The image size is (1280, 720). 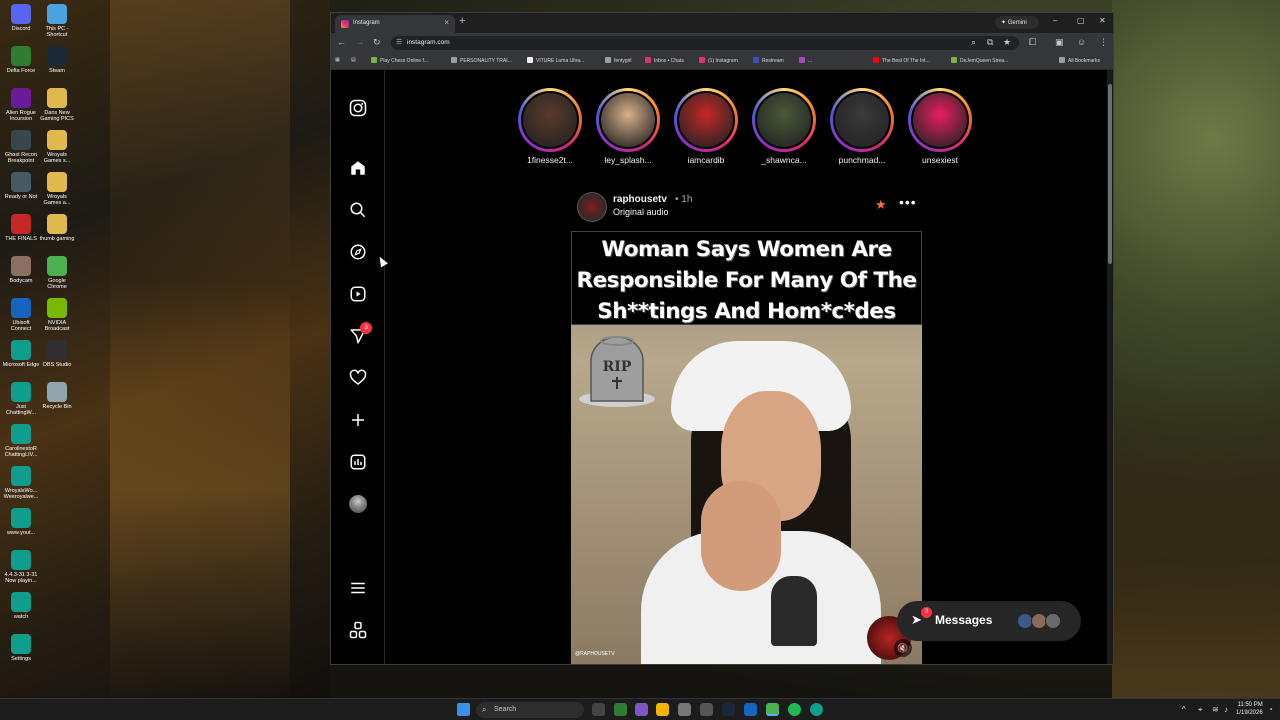 I want to click on heart-icon, so click(x=358, y=378).